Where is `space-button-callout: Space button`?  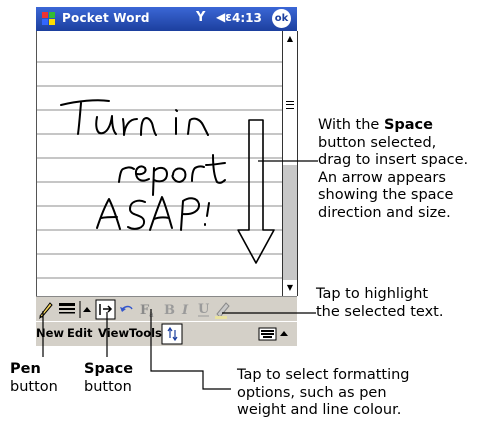
space-button-callout: Space button is located at coordinates (109, 378).